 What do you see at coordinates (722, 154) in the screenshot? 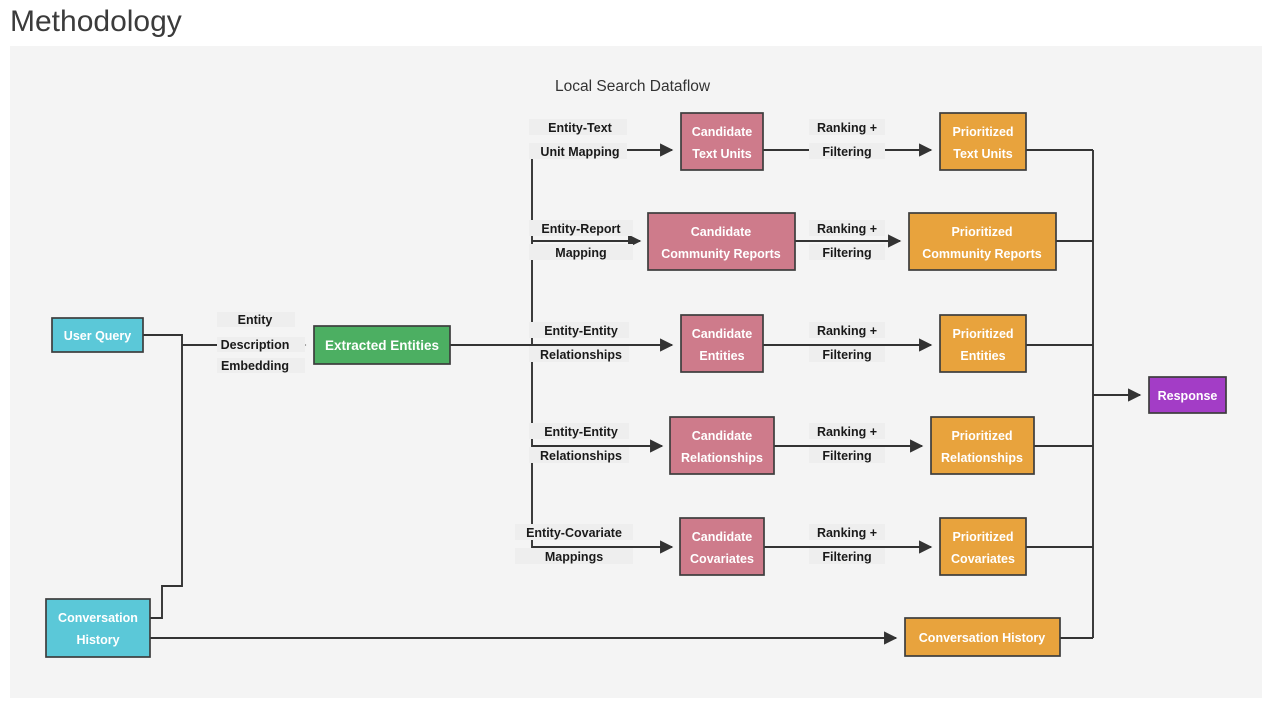
I see `node-candidate-text-units-label-l2: Text Units` at bounding box center [722, 154].